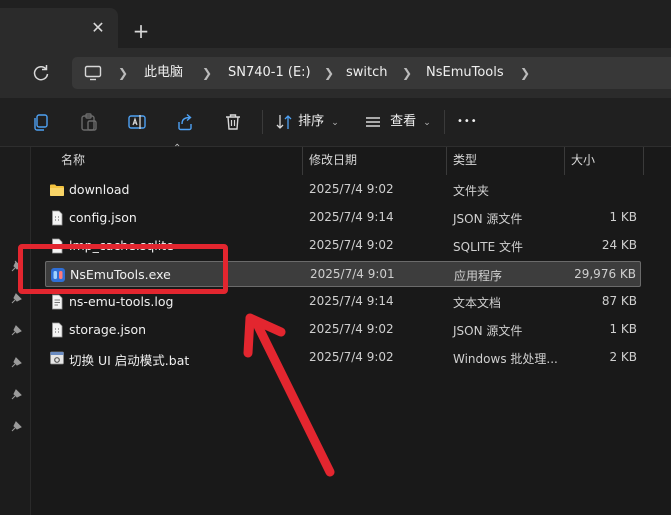 The height and width of the screenshot is (515, 671). Describe the element at coordinates (57, 358) in the screenshot. I see `batch-file-icon` at that location.